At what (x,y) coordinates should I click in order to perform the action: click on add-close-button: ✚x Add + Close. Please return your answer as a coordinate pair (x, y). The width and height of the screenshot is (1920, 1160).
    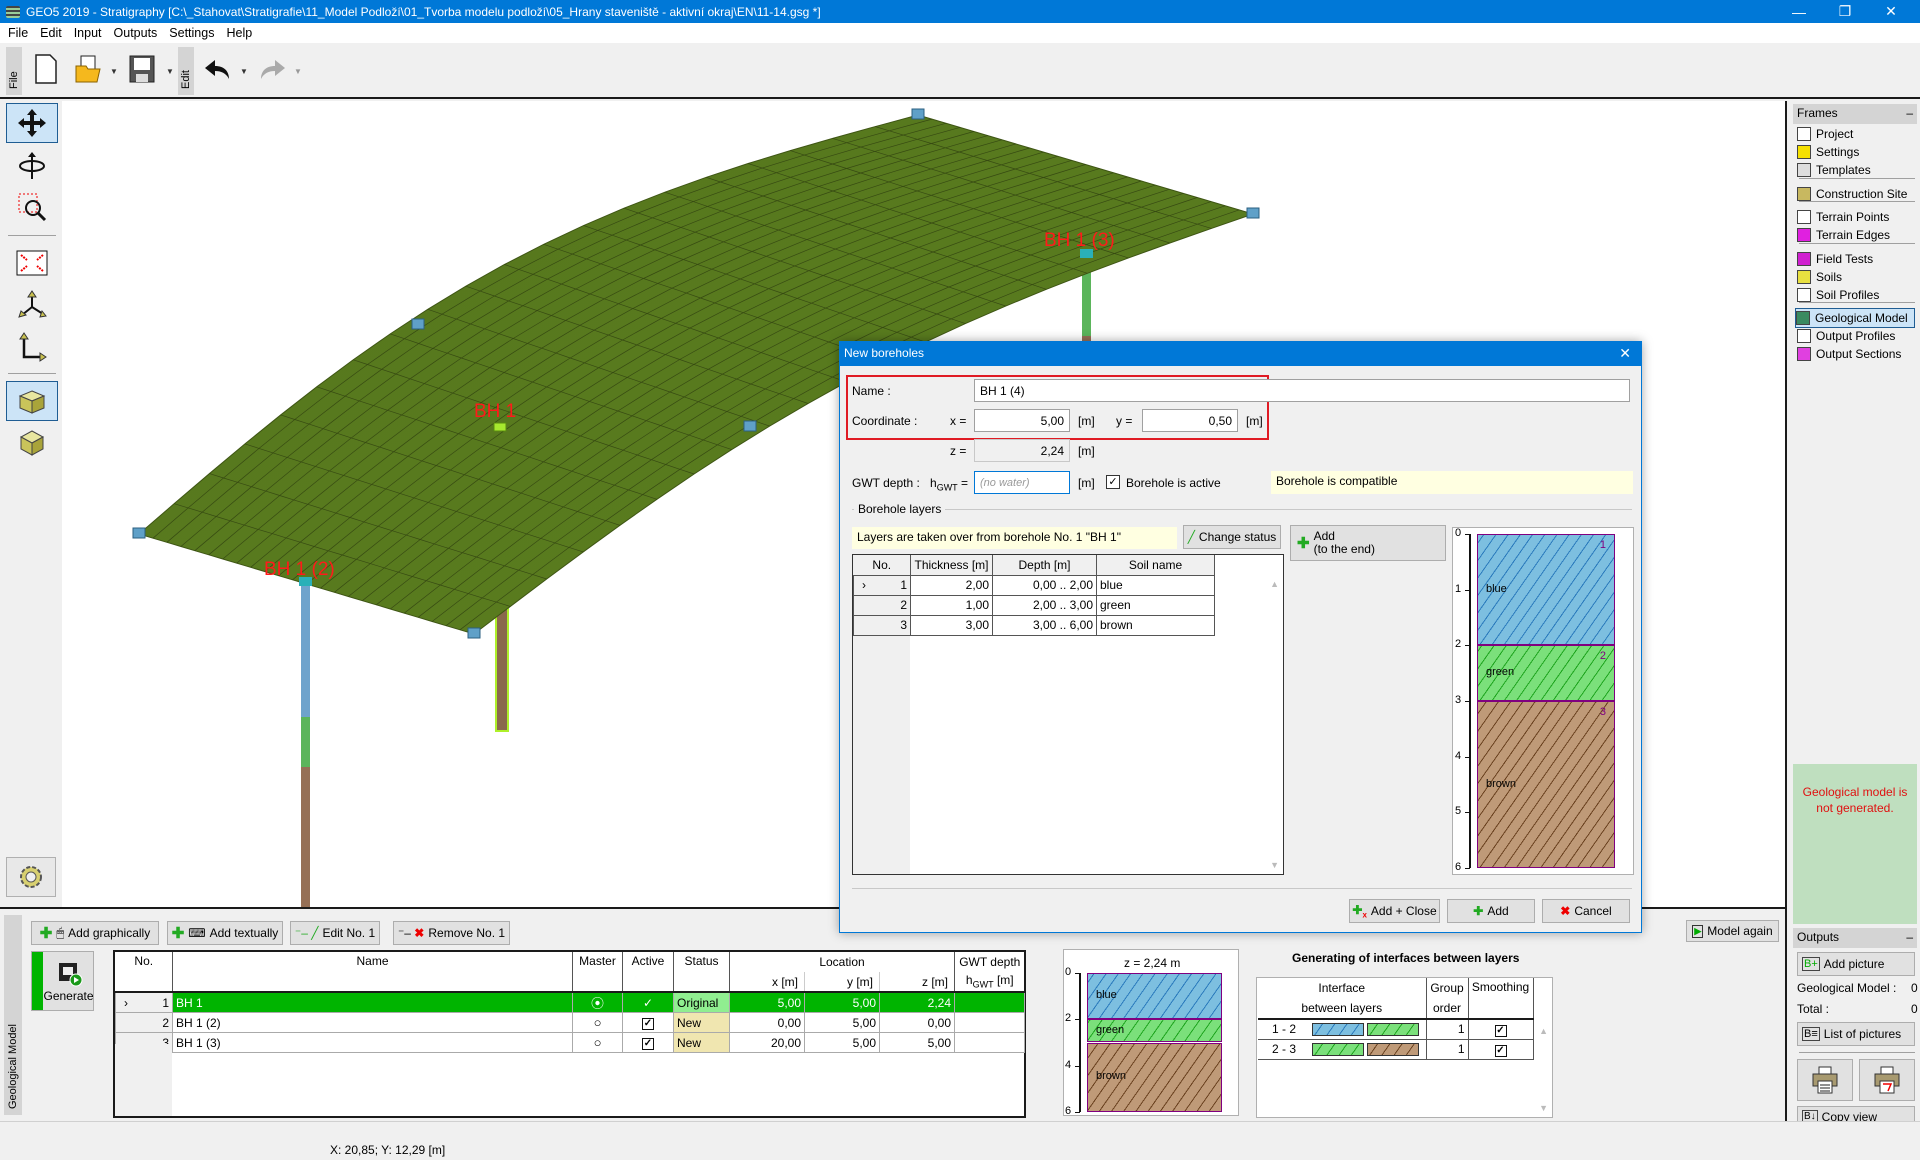
    Looking at the image, I should click on (1394, 911).